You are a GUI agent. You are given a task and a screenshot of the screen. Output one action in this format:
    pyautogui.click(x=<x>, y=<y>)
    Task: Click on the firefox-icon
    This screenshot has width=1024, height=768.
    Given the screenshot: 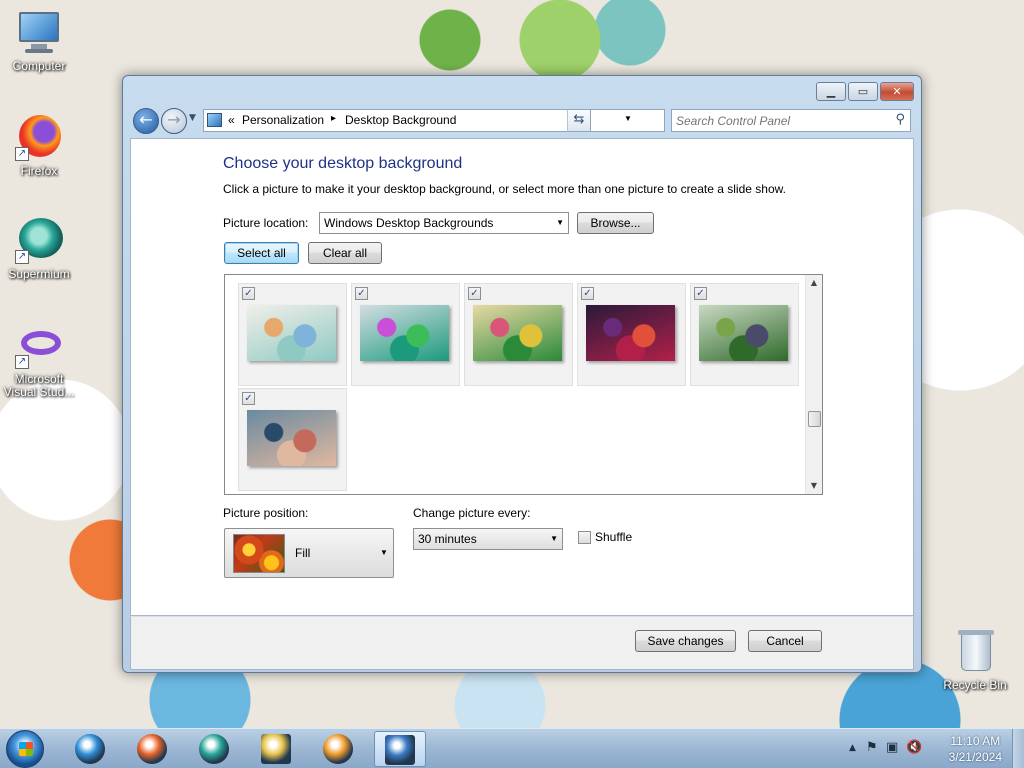 What is the action you would take?
    pyautogui.click(x=152, y=749)
    